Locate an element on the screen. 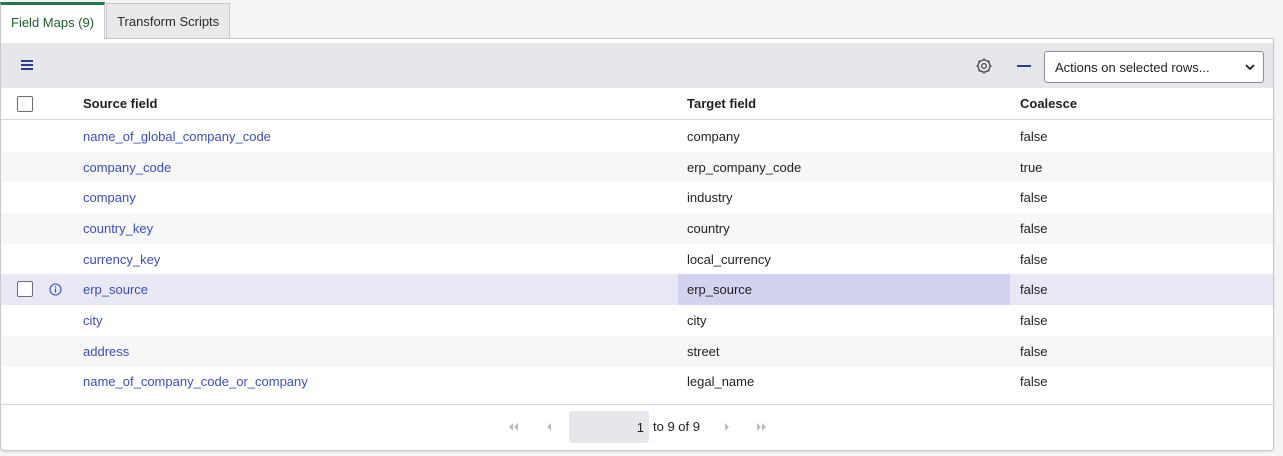 The image size is (1283, 456). target-field-cell: local_currency is located at coordinates (729, 259).